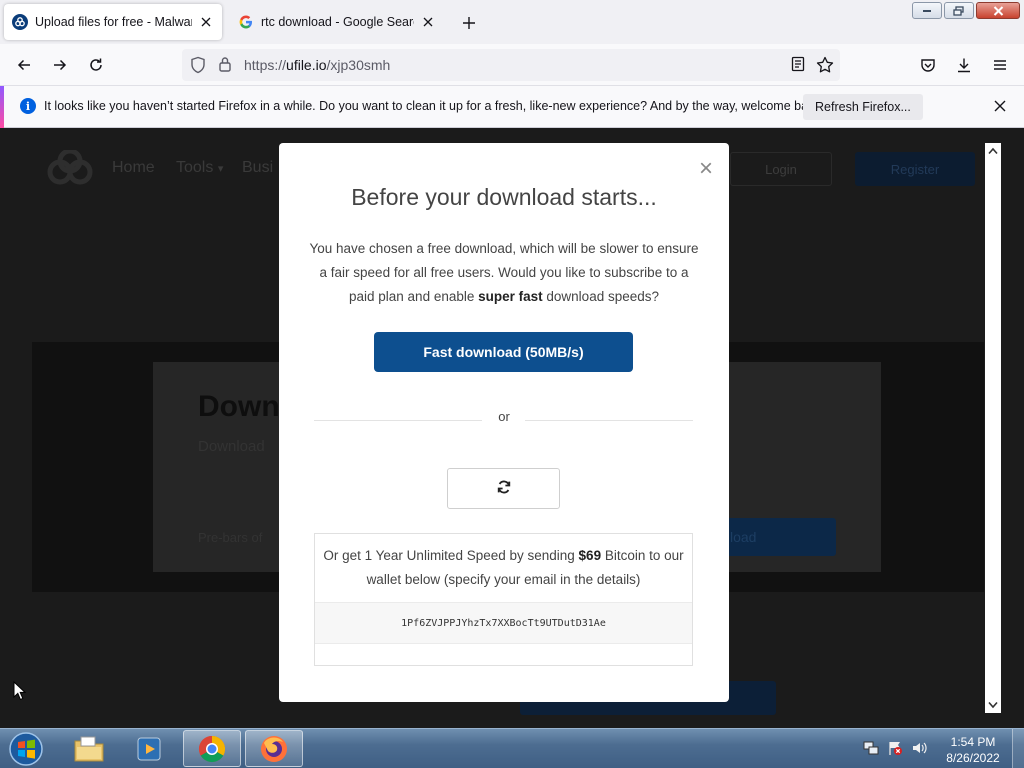  What do you see at coordinates (243, 406) in the screenshot?
I see `download-card-title: Downl` at bounding box center [243, 406].